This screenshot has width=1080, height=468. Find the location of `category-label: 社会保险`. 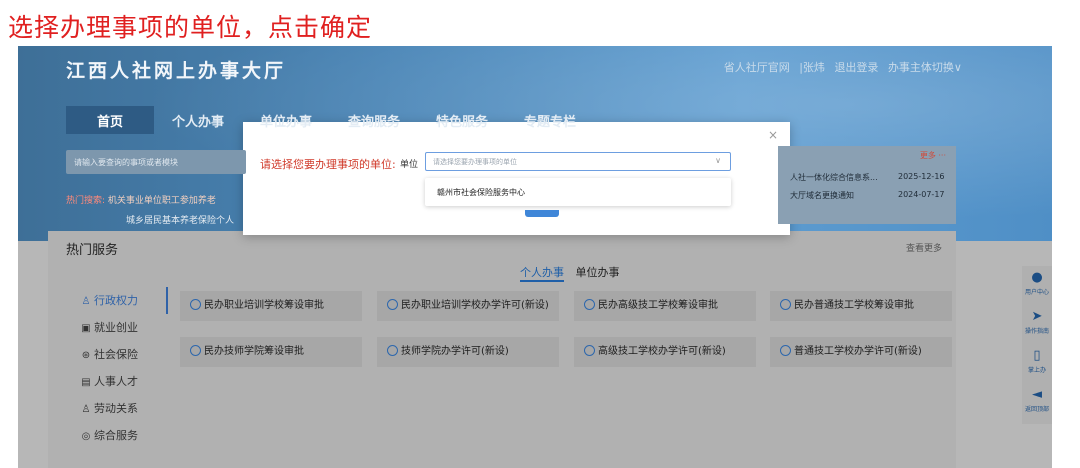

category-label: 社会保险 is located at coordinates (116, 354).